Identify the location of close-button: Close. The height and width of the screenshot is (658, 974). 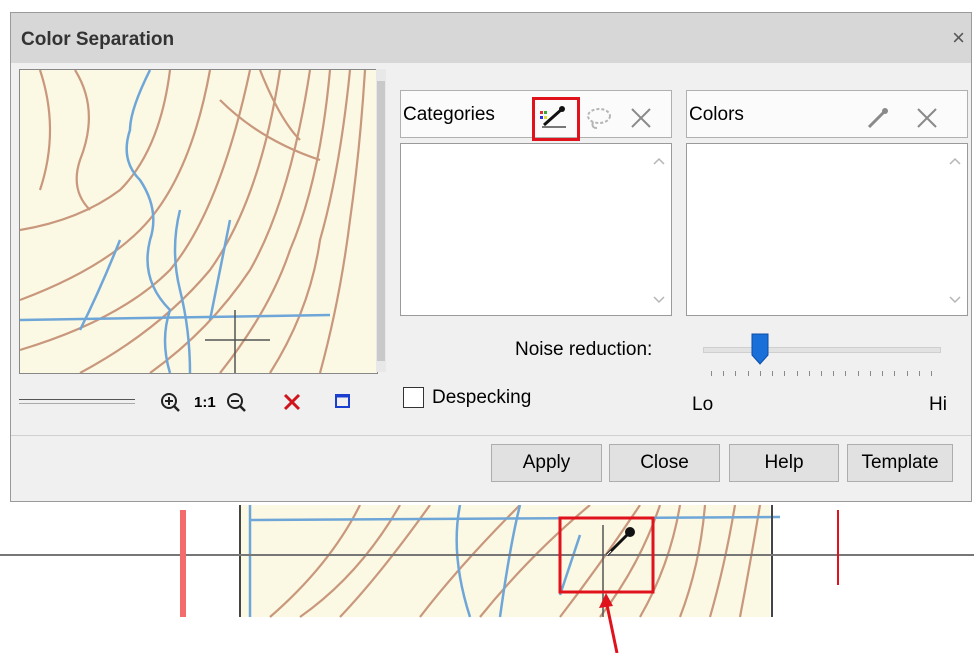
(664, 463).